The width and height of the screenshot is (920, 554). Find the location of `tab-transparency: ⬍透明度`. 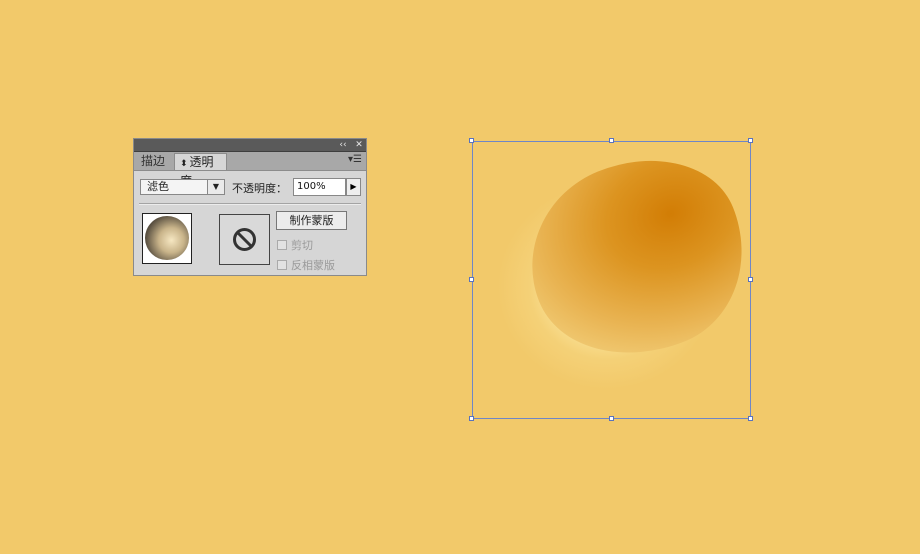

tab-transparency: ⬍透明度 is located at coordinates (200, 170).